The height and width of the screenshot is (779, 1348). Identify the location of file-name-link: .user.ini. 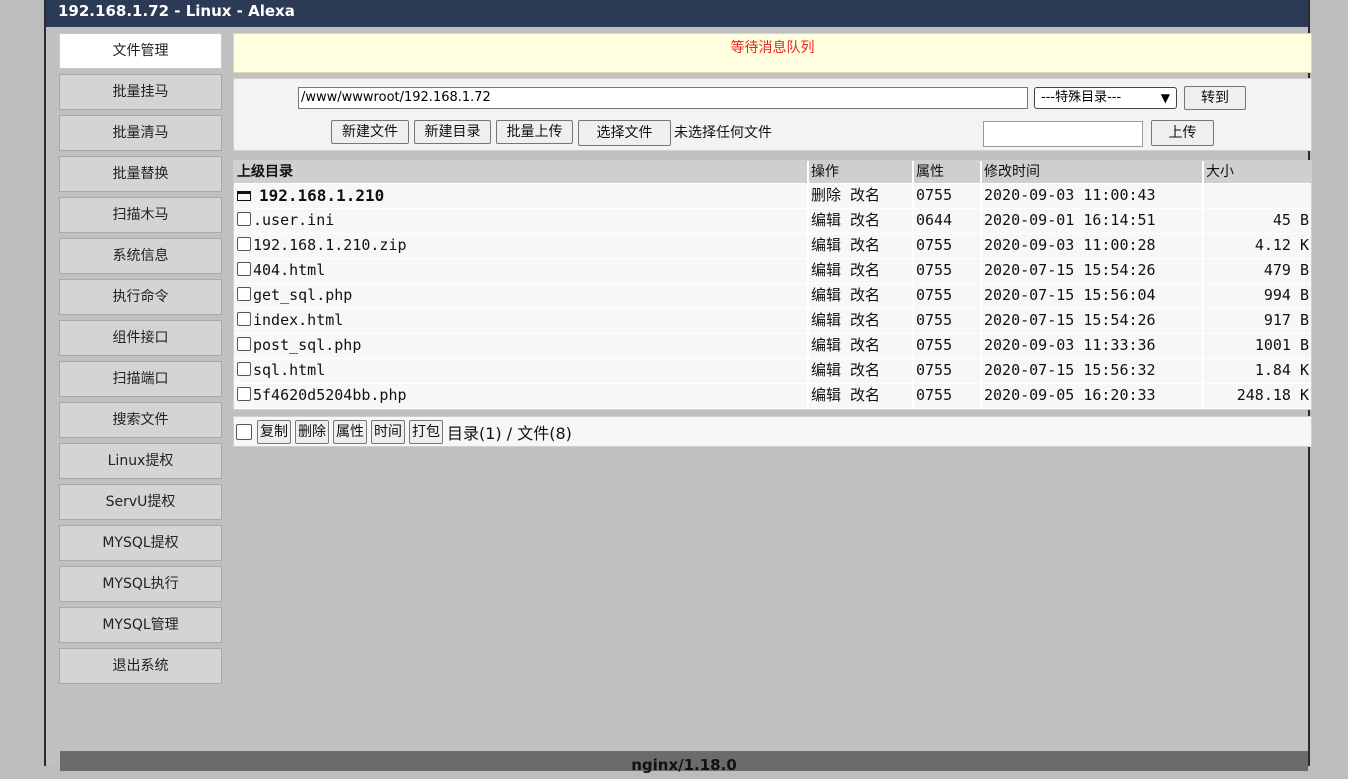
(293, 220).